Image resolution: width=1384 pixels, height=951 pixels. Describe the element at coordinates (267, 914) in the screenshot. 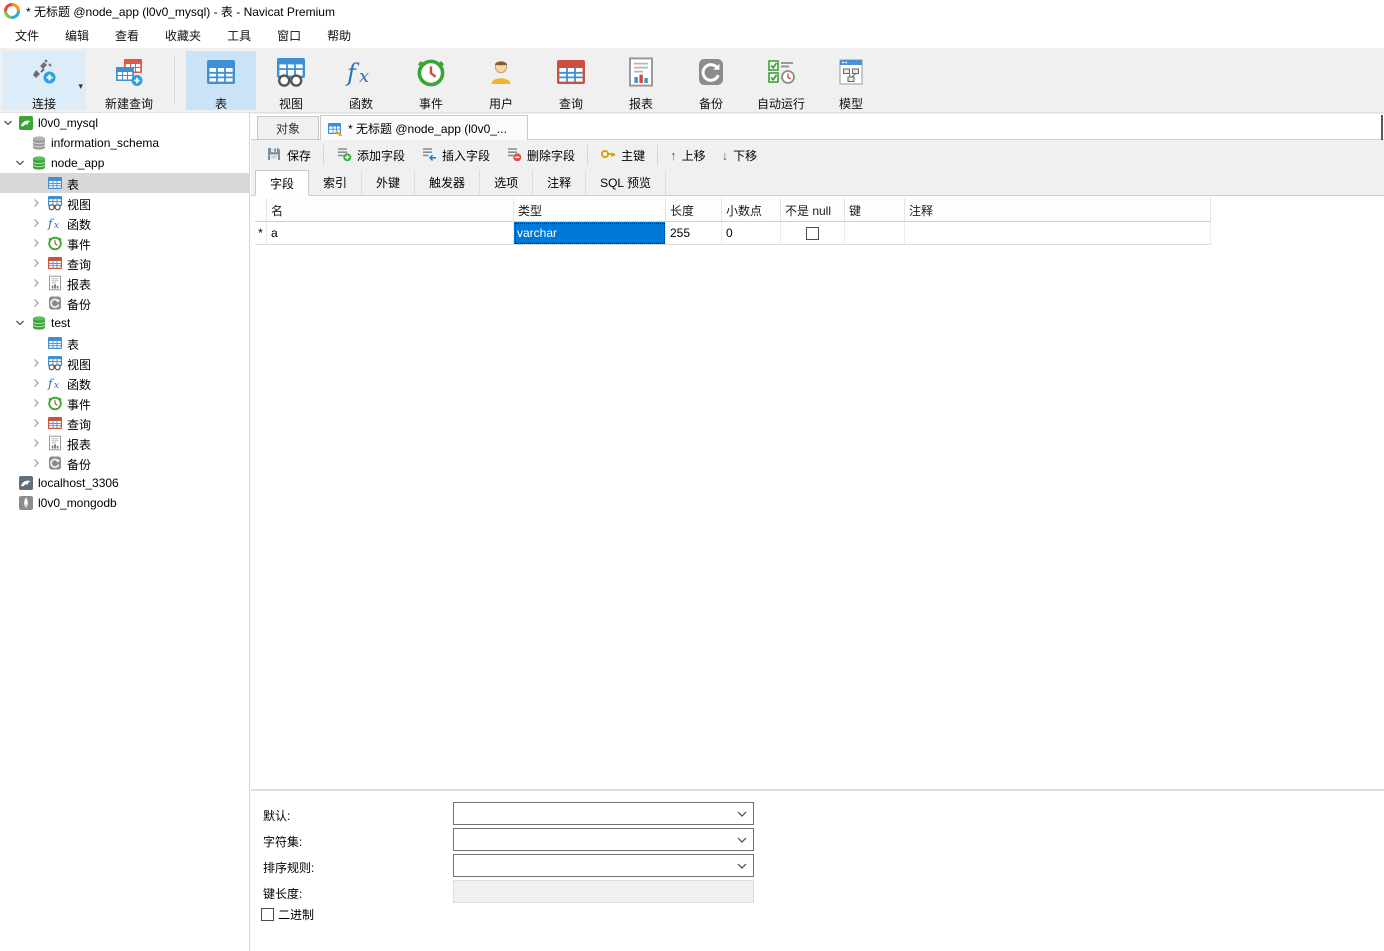

I see `binary-checkbox` at that location.